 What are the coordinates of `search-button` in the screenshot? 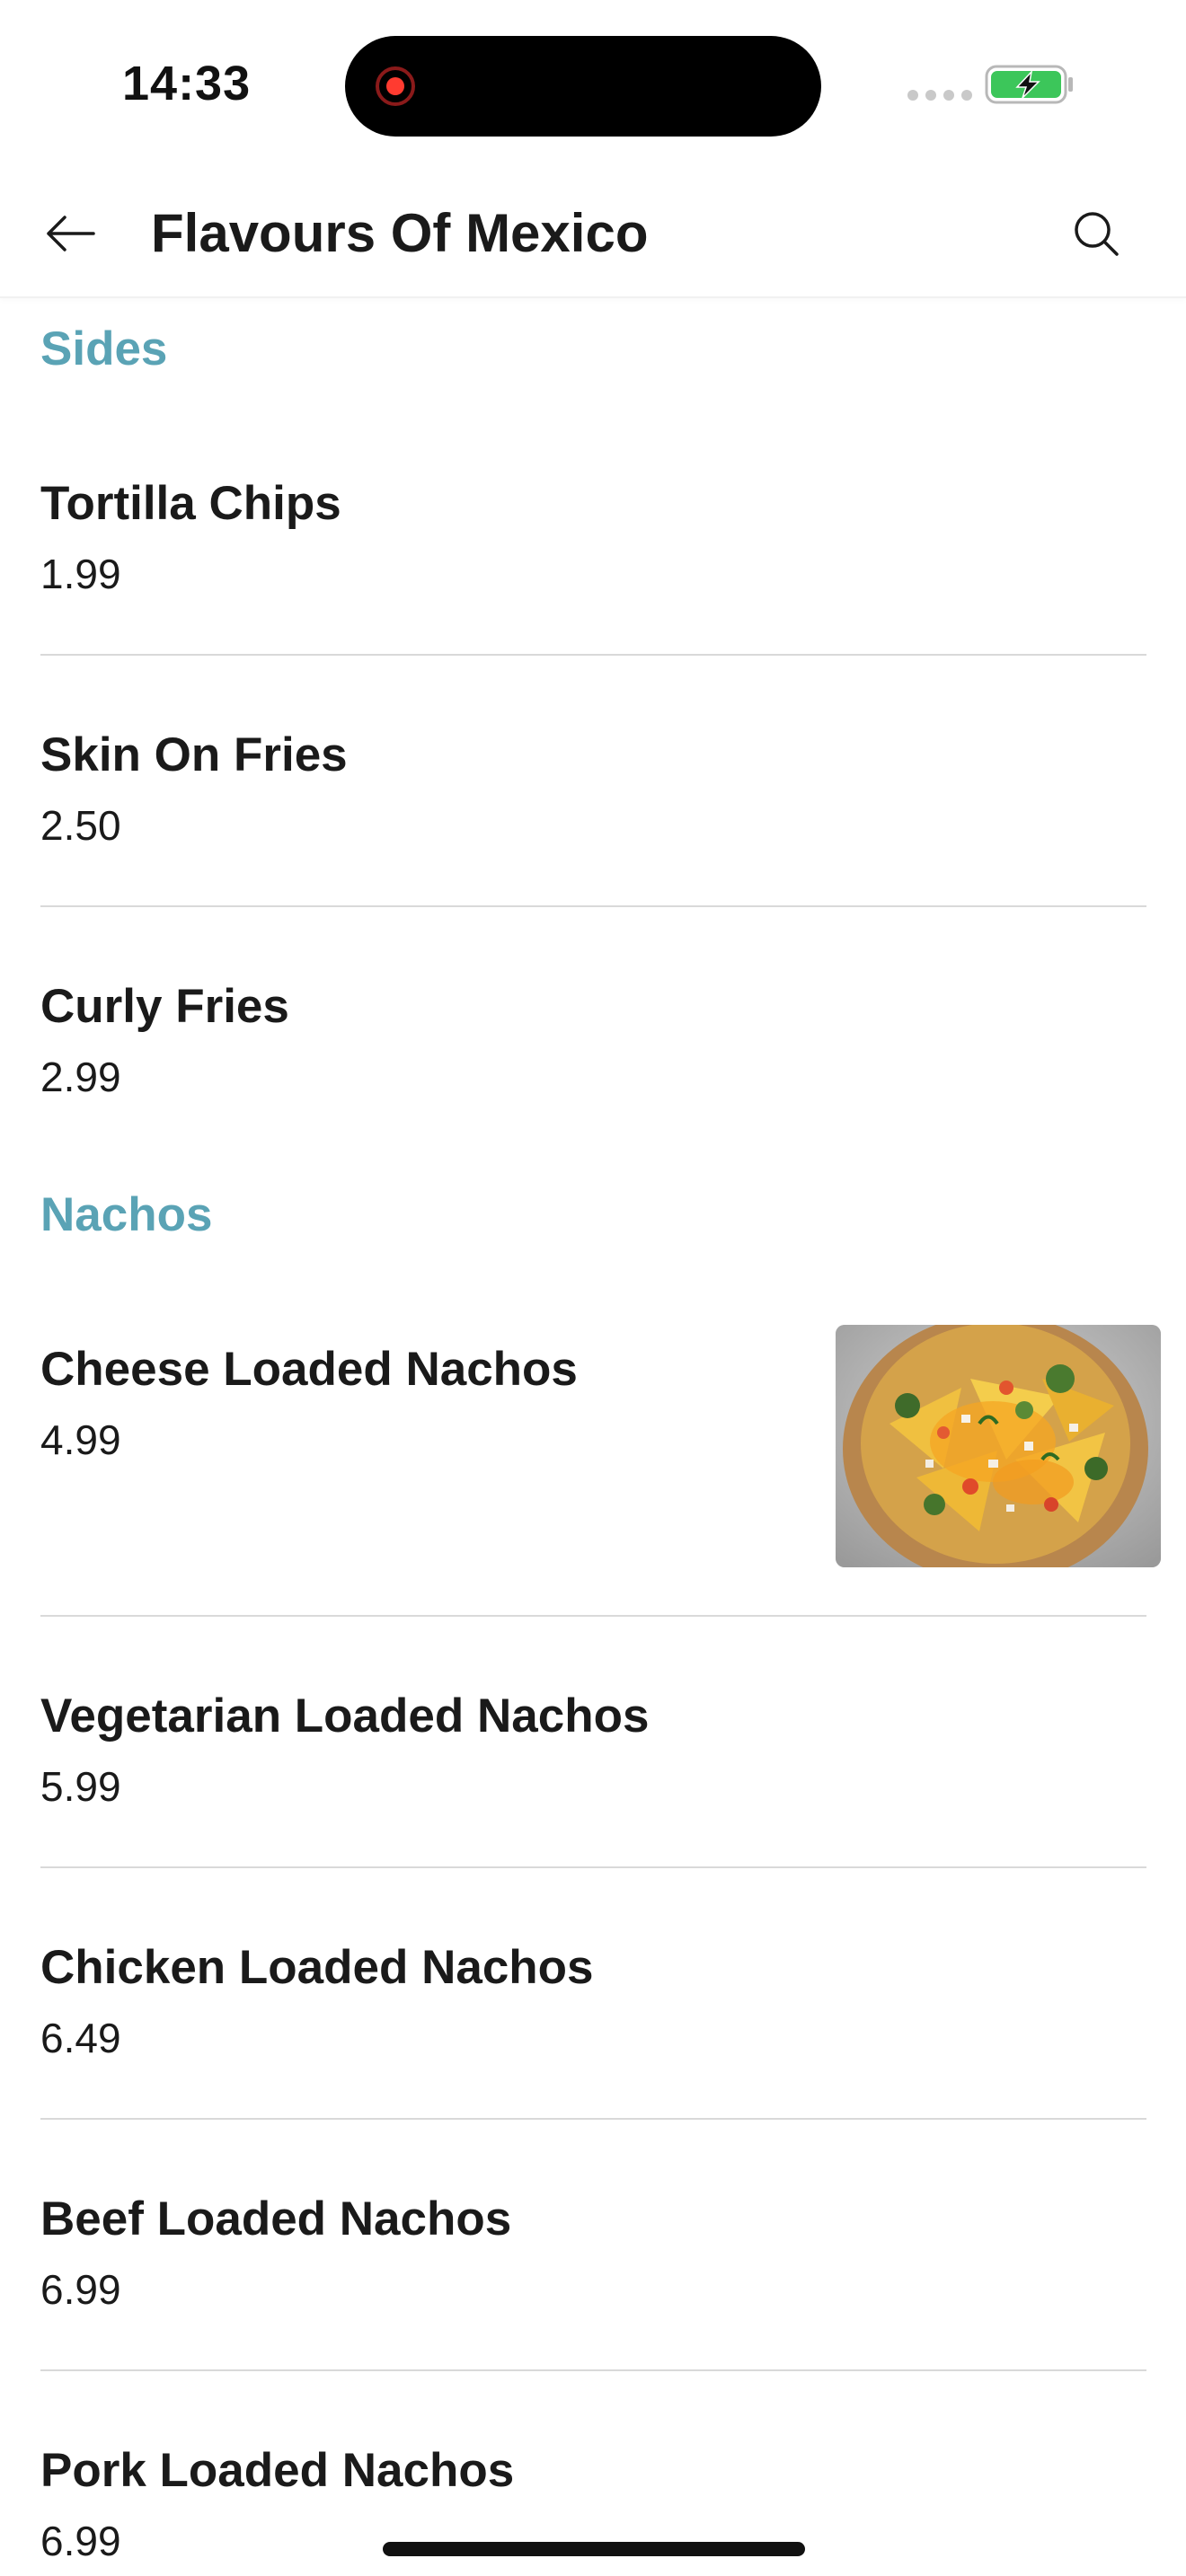 It's located at (1096, 233).